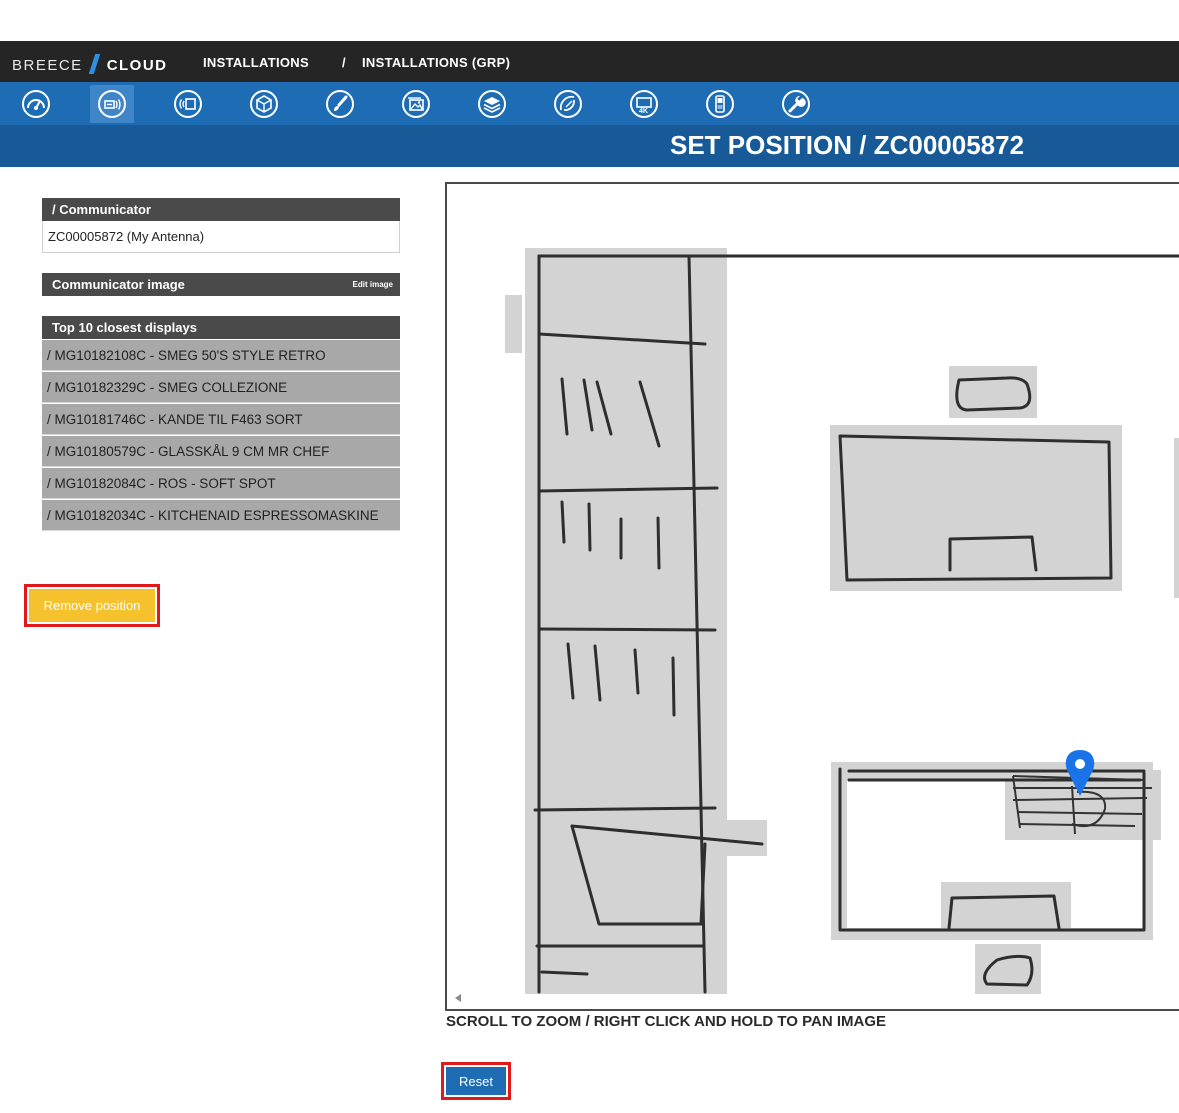 The width and height of the screenshot is (1179, 1113). What do you see at coordinates (644, 104) in the screenshot?
I see `4k-monitor-icon: 4K` at bounding box center [644, 104].